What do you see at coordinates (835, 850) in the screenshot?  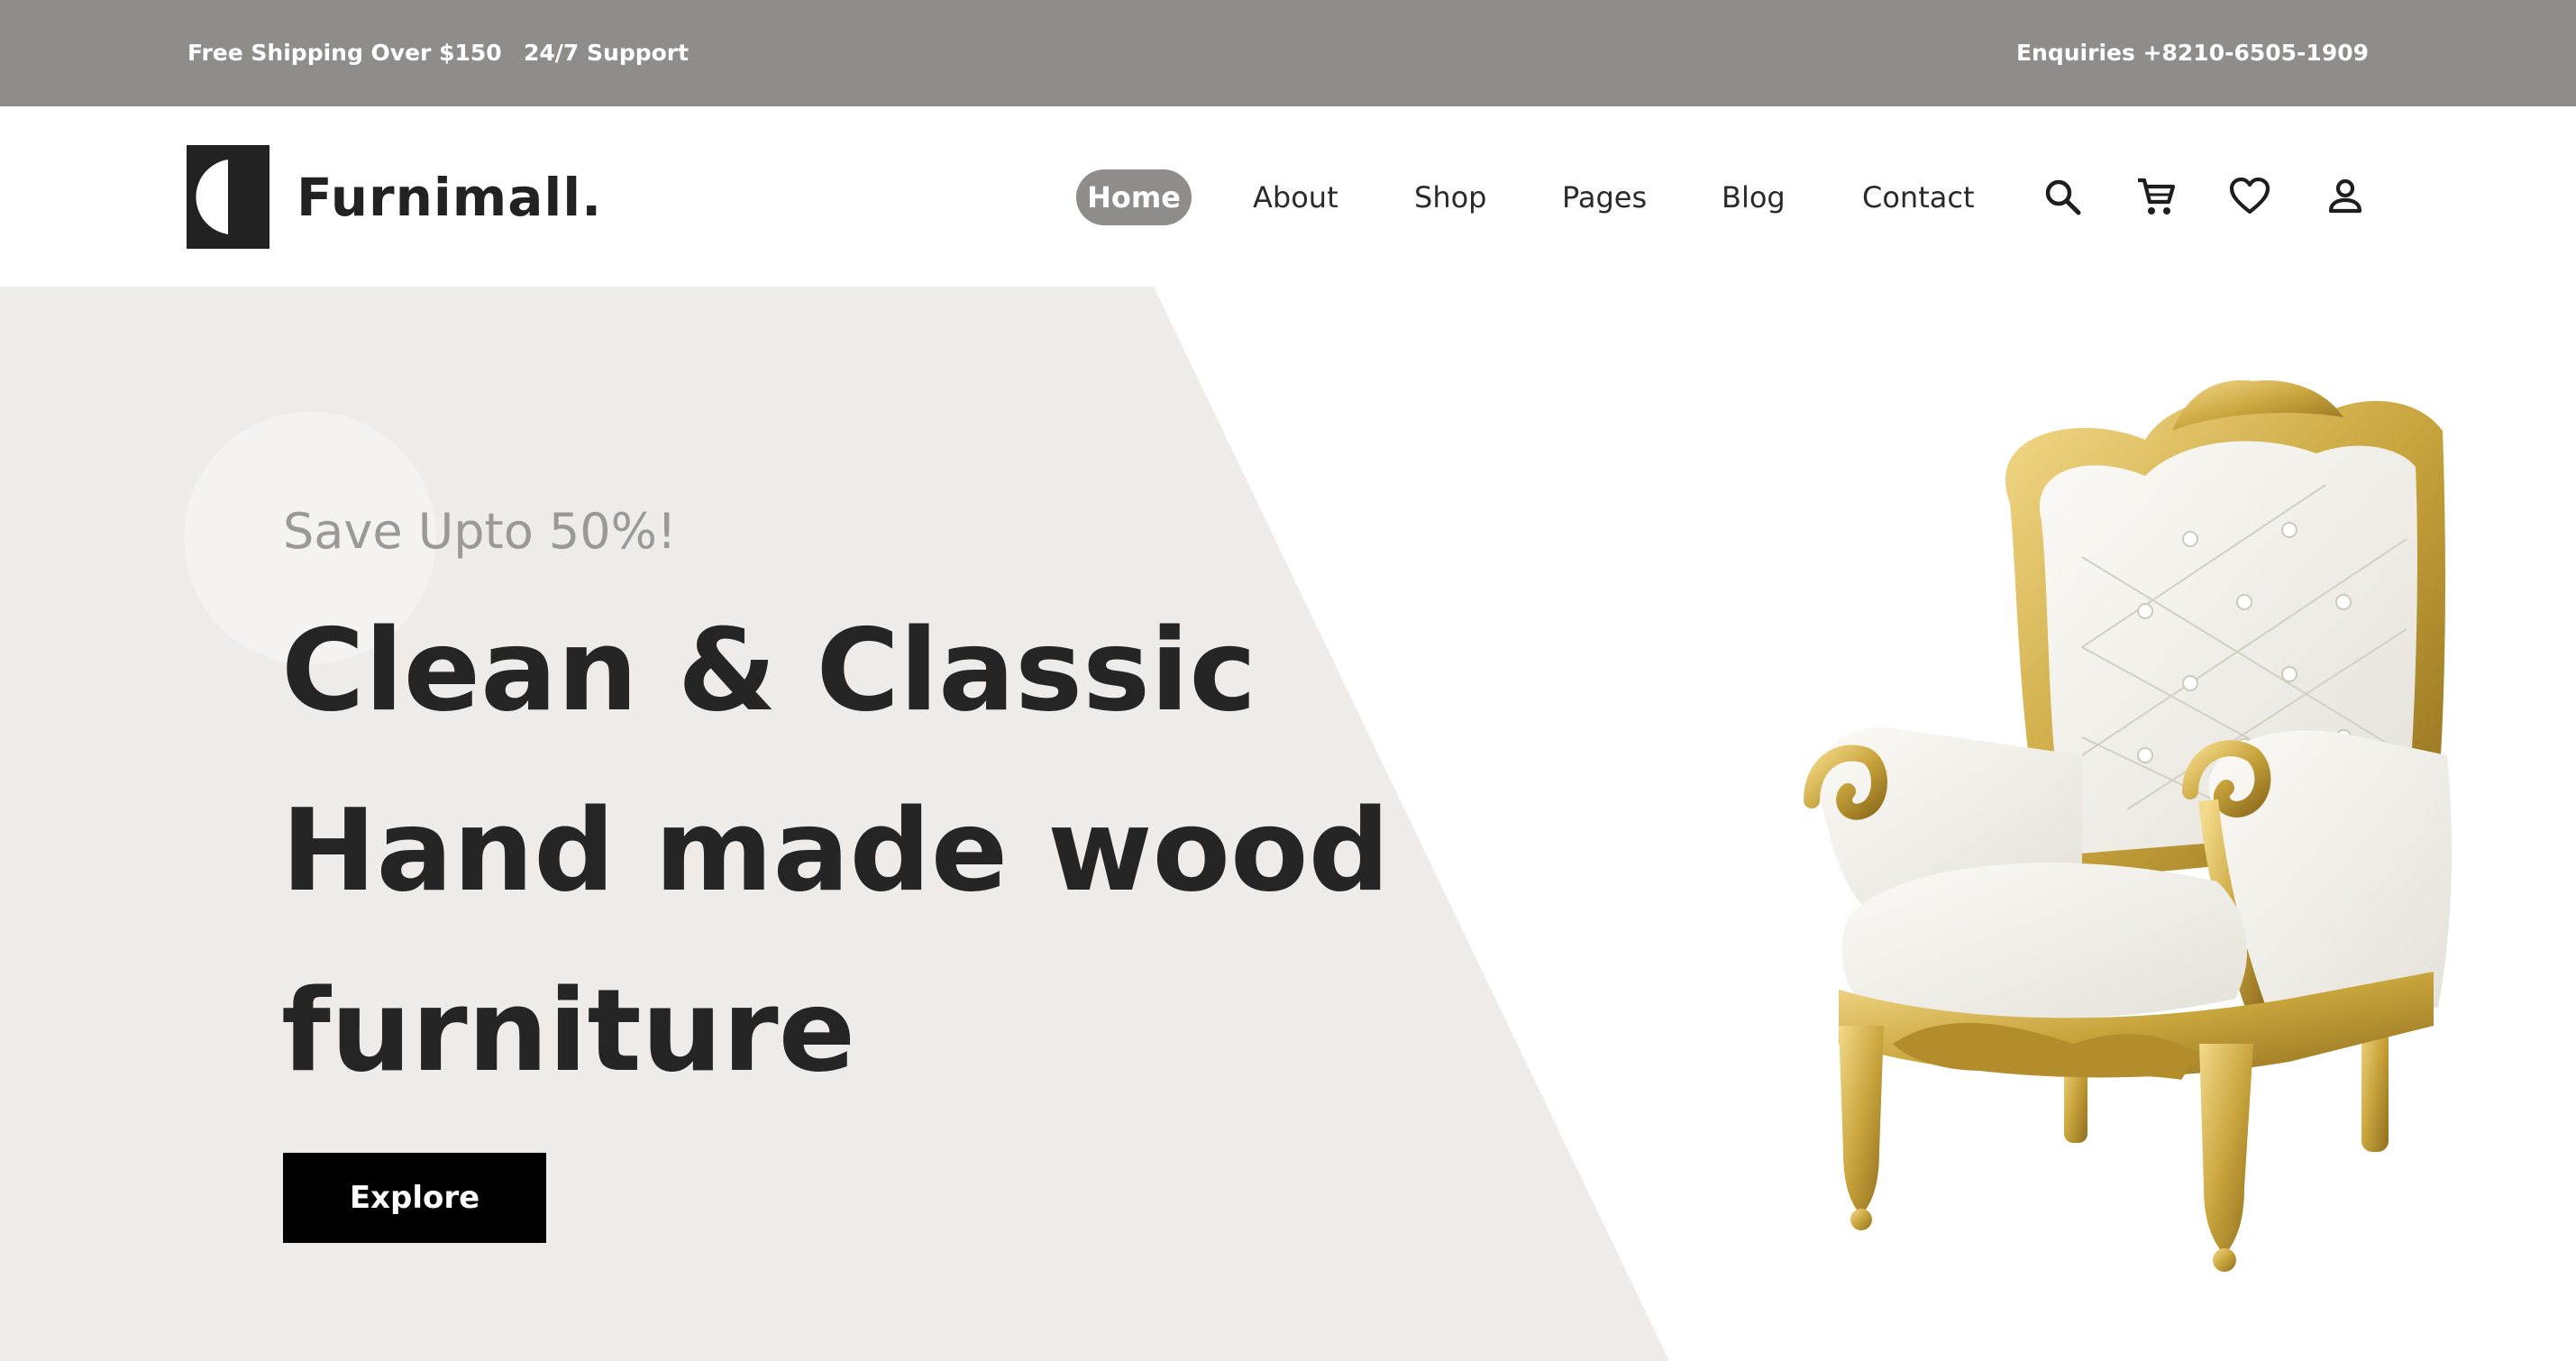 I see `hero-title-line-2: Hand made wood` at bounding box center [835, 850].